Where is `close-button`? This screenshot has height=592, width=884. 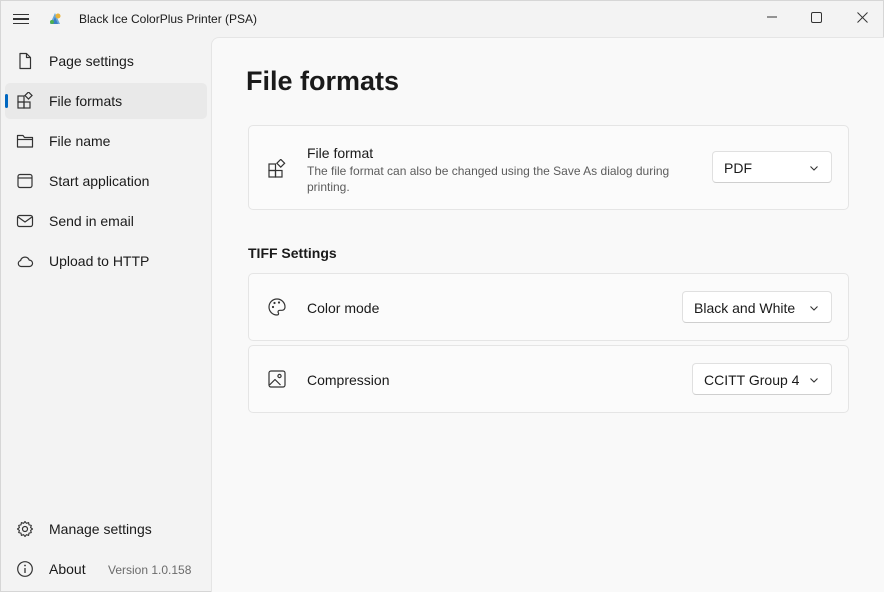 close-button is located at coordinates (861, 17).